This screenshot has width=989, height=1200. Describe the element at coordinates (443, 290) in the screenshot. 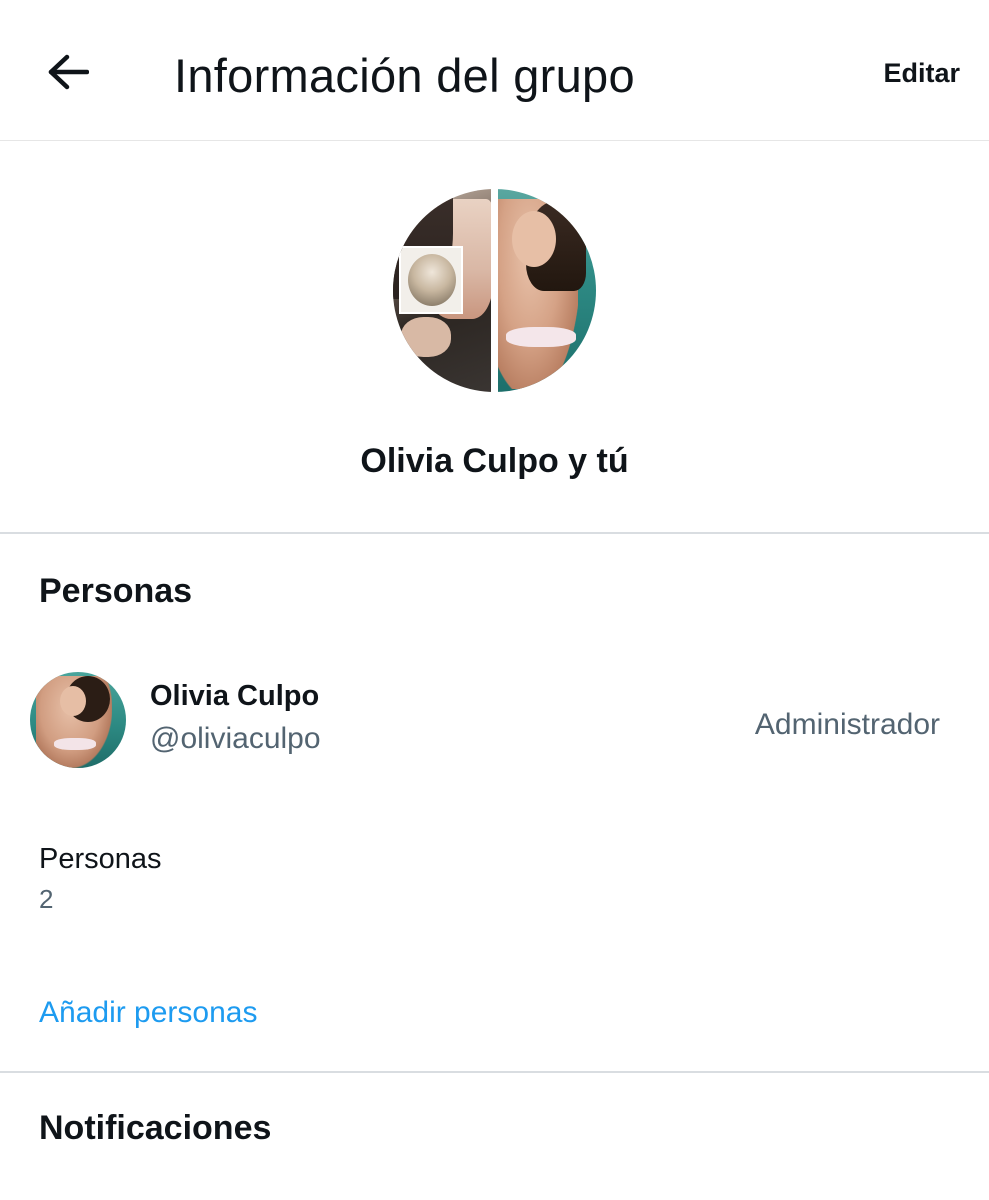

I see `group-avatar-member-photo-left` at that location.